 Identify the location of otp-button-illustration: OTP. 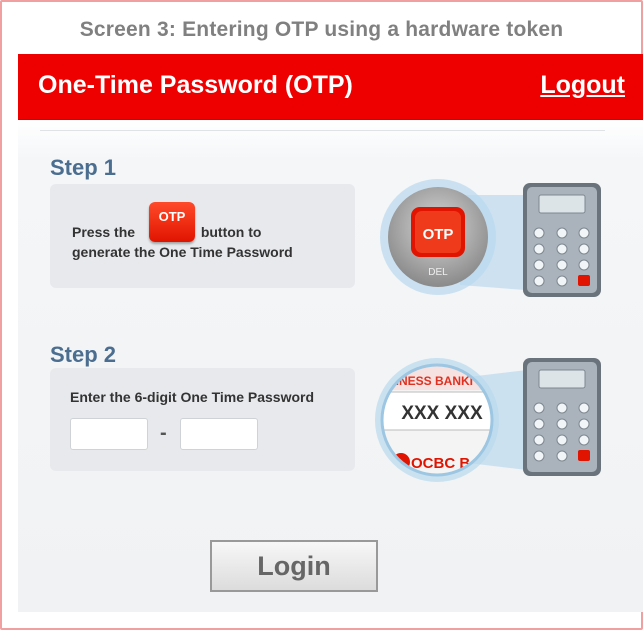
(172, 222).